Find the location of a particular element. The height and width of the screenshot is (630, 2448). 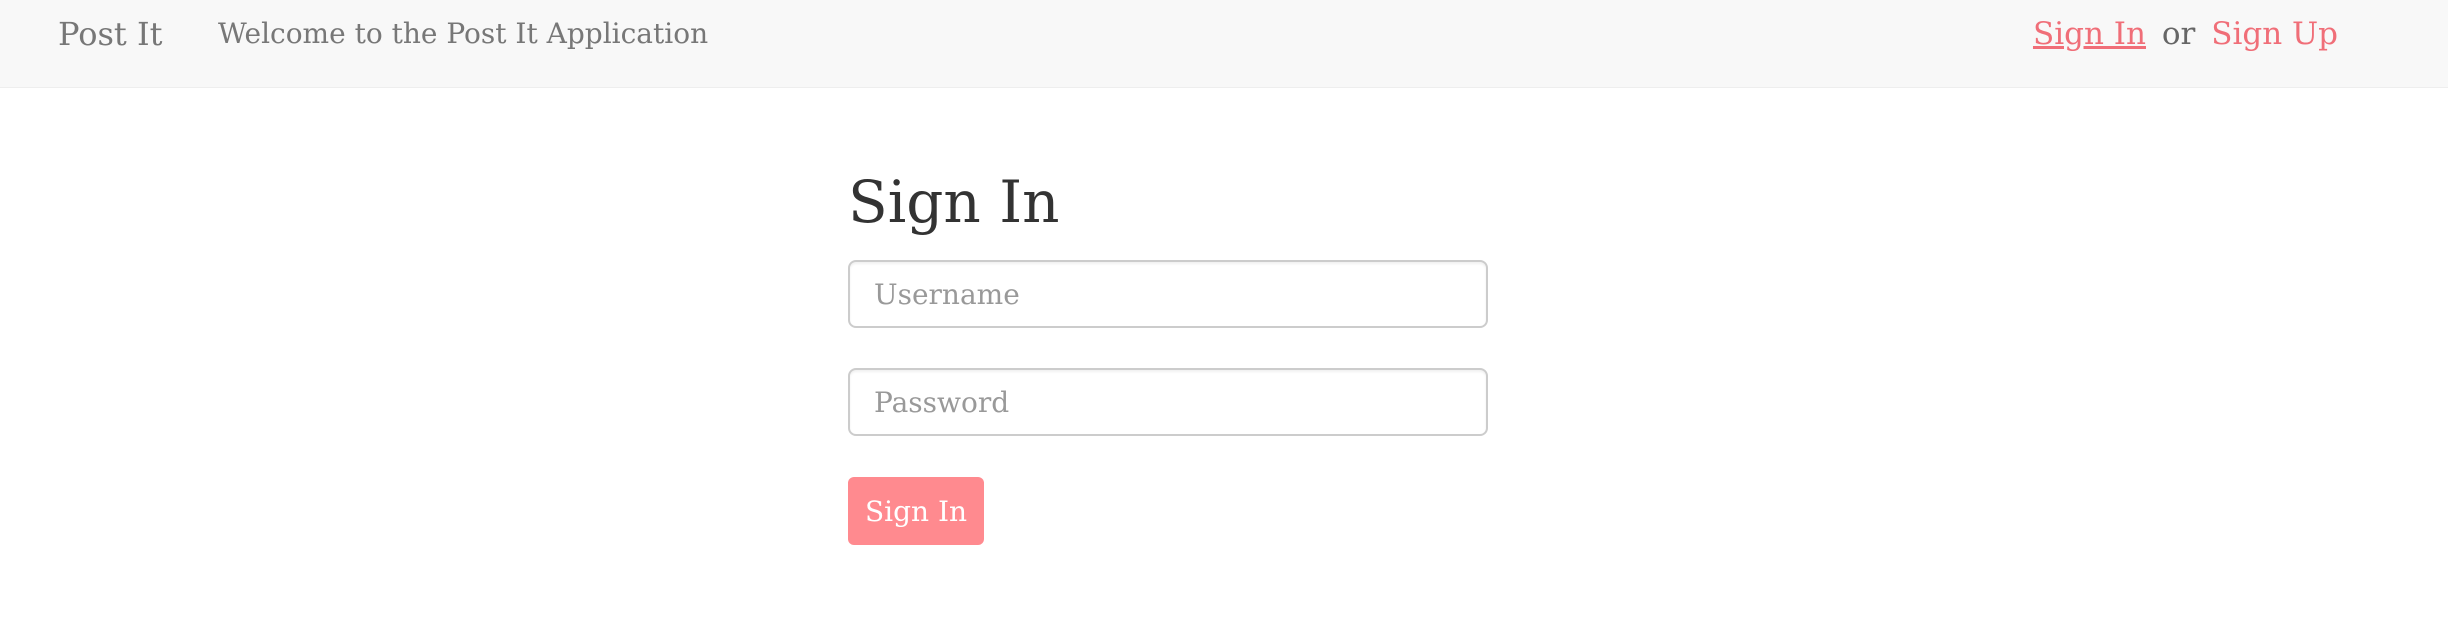

auth-separator: or is located at coordinates (2178, 34).